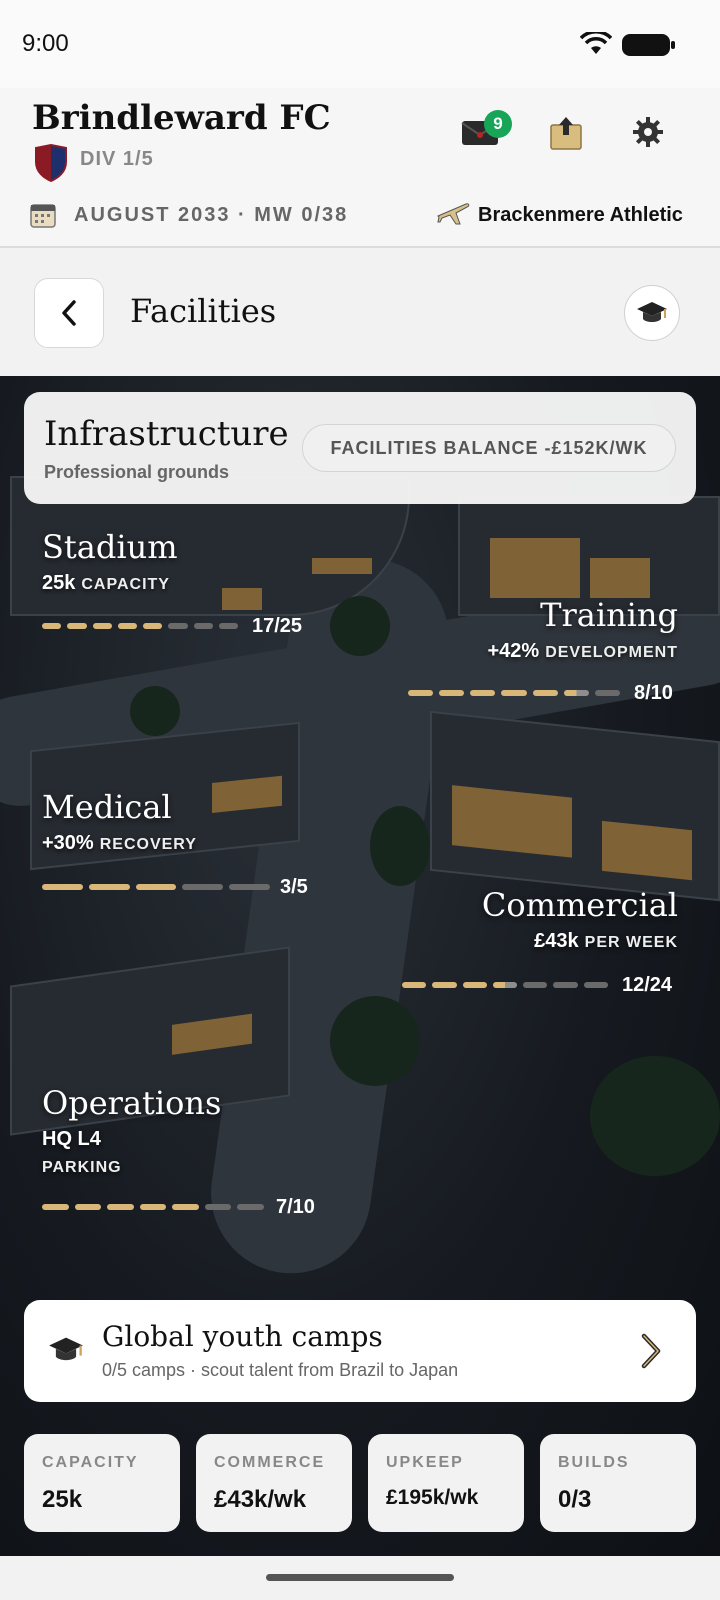 The width and height of the screenshot is (720, 1600). Describe the element at coordinates (140, 626) in the screenshot. I see `stadium-level-bar` at that location.